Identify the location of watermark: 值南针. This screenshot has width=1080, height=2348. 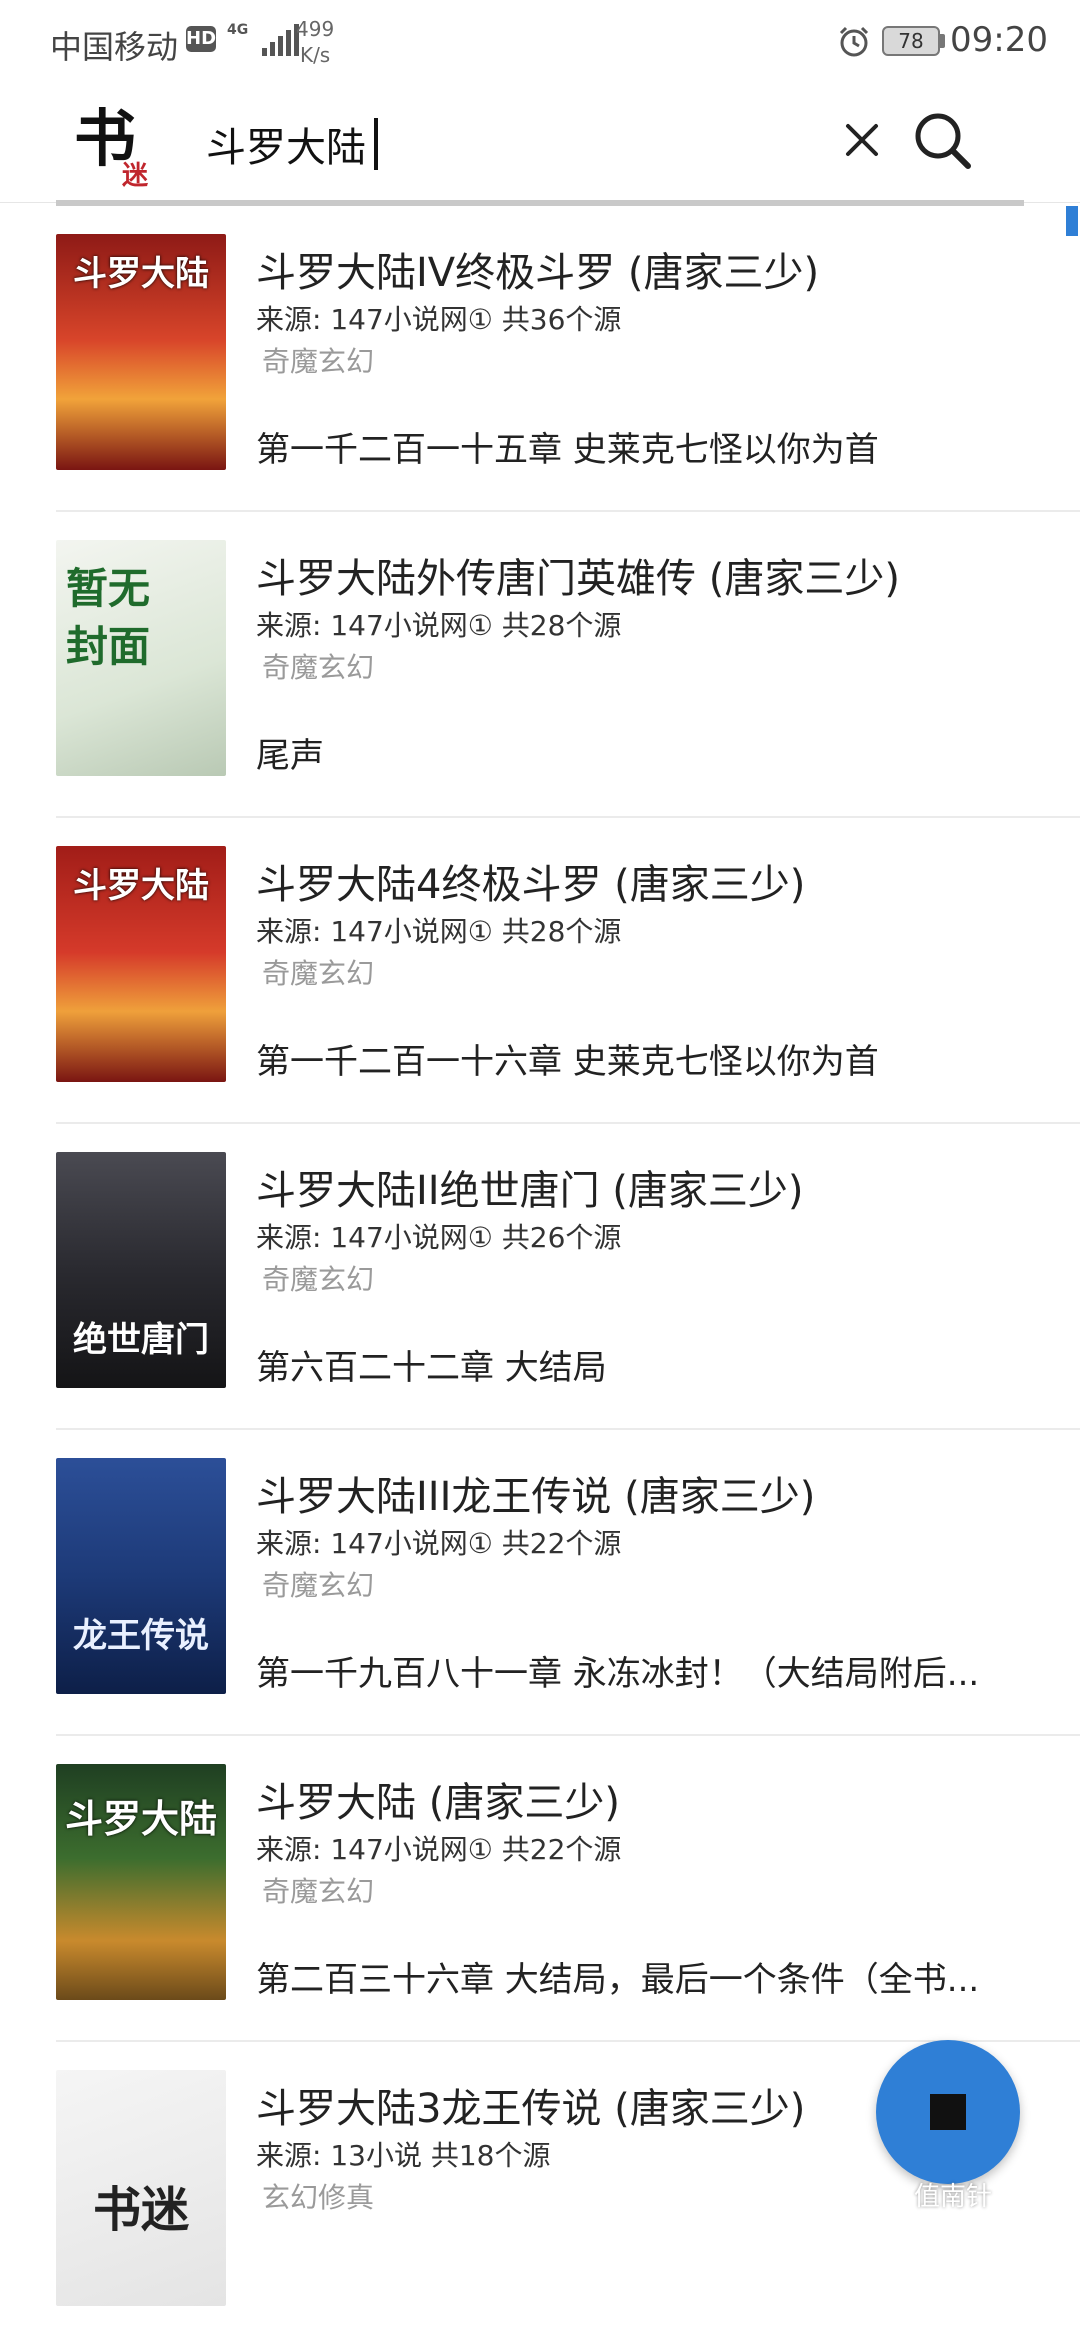
(953, 2197).